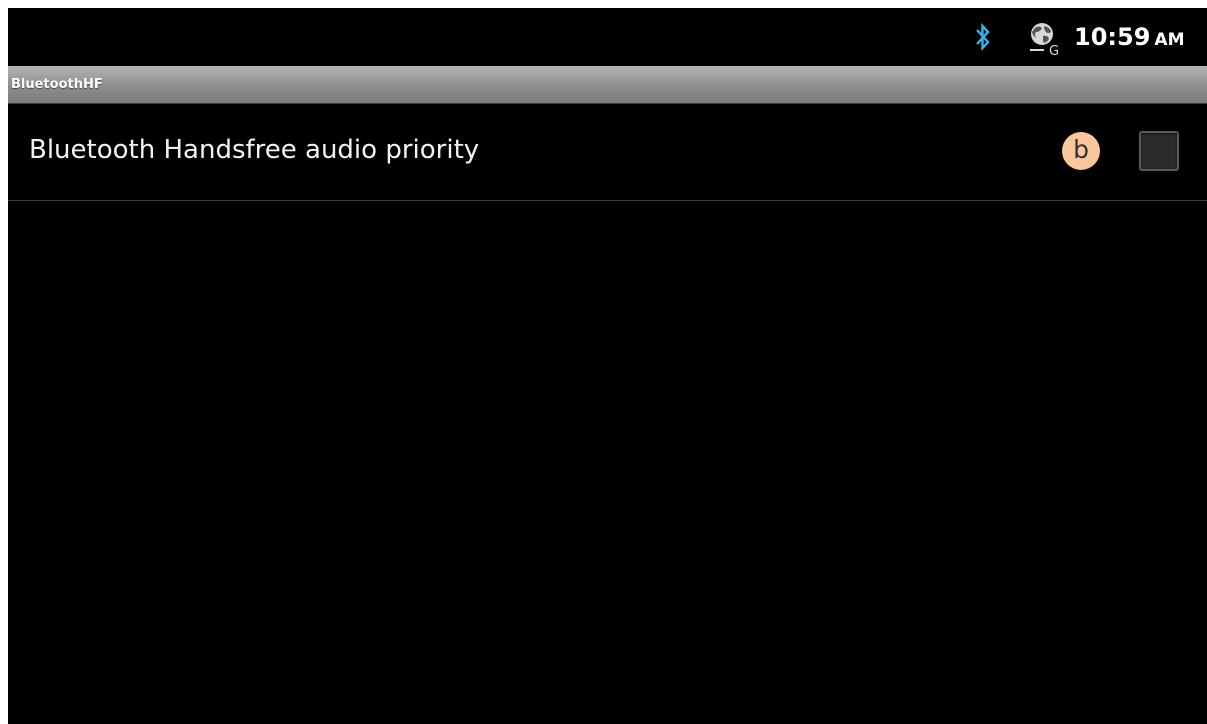 This screenshot has width=1207, height=724. I want to click on bluetooth-icon, so click(983, 37).